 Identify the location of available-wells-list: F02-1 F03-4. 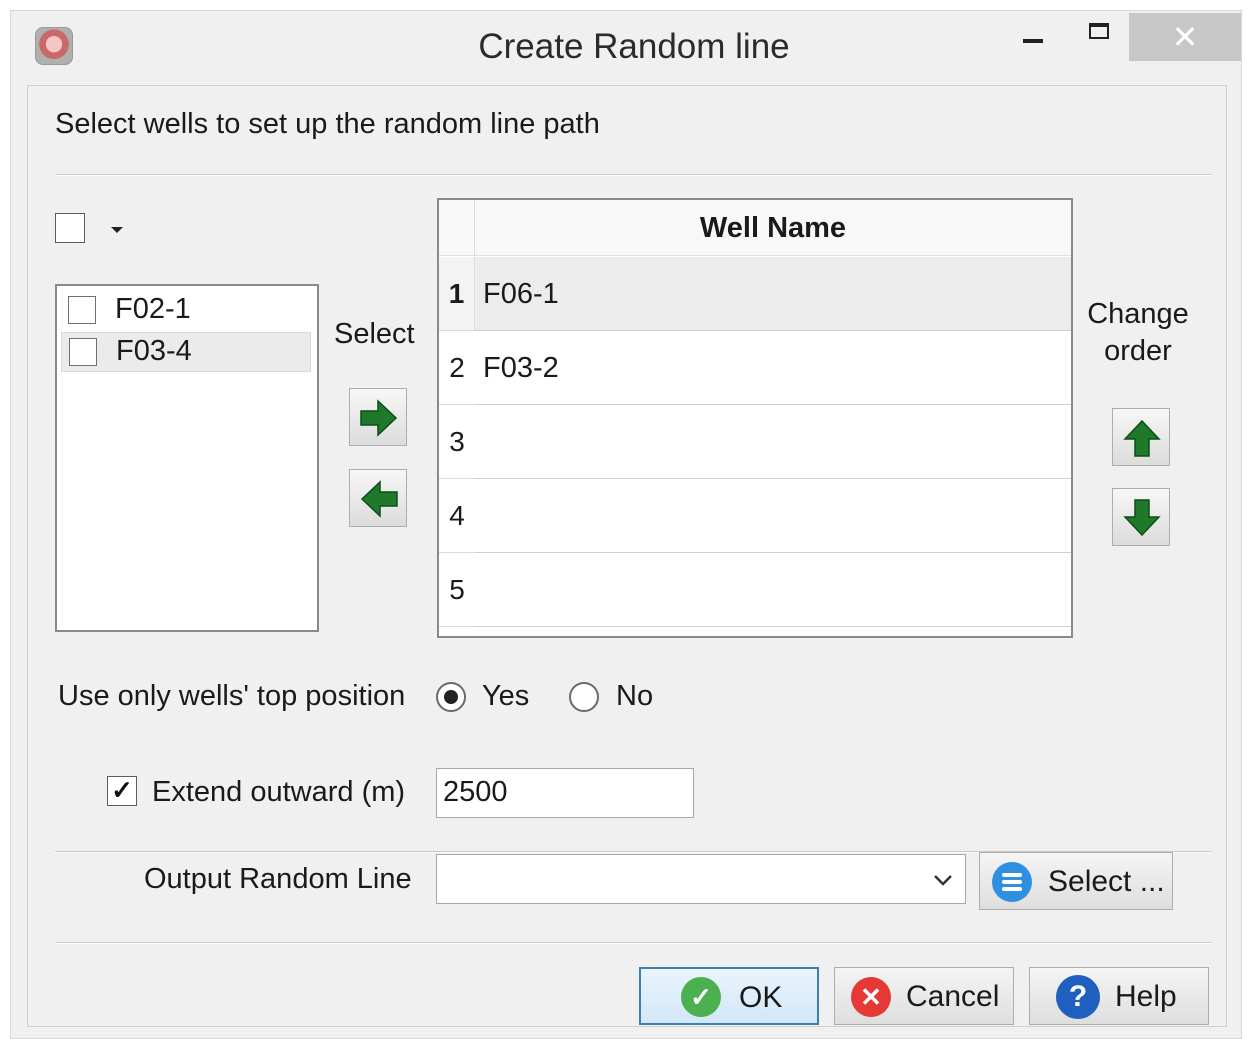
(187, 458).